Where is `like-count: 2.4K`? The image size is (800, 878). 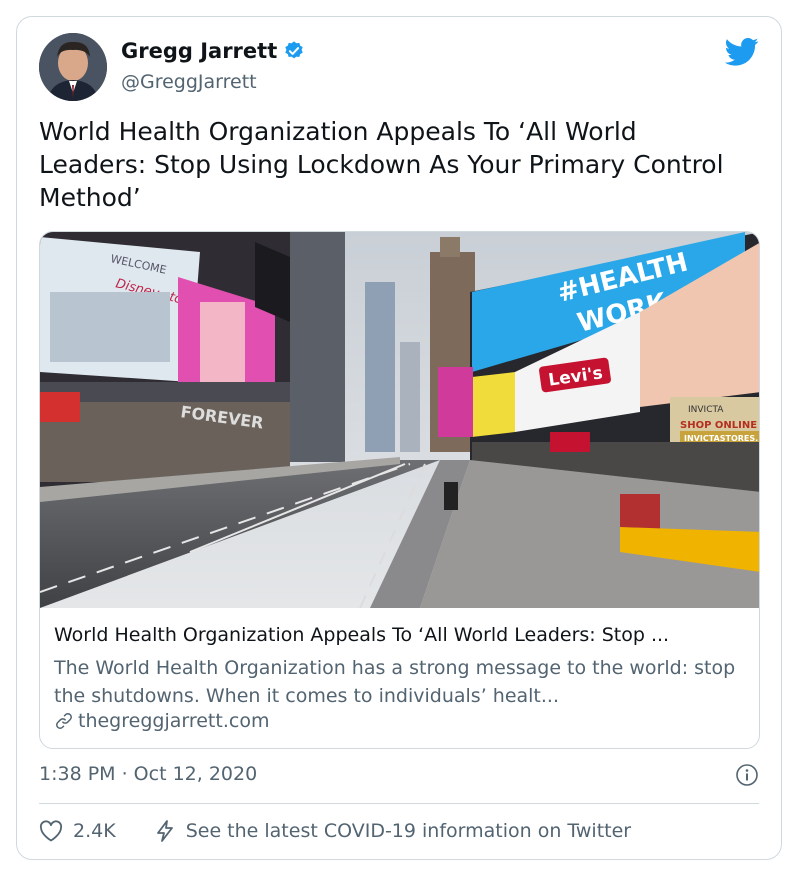
like-count: 2.4K is located at coordinates (94, 831).